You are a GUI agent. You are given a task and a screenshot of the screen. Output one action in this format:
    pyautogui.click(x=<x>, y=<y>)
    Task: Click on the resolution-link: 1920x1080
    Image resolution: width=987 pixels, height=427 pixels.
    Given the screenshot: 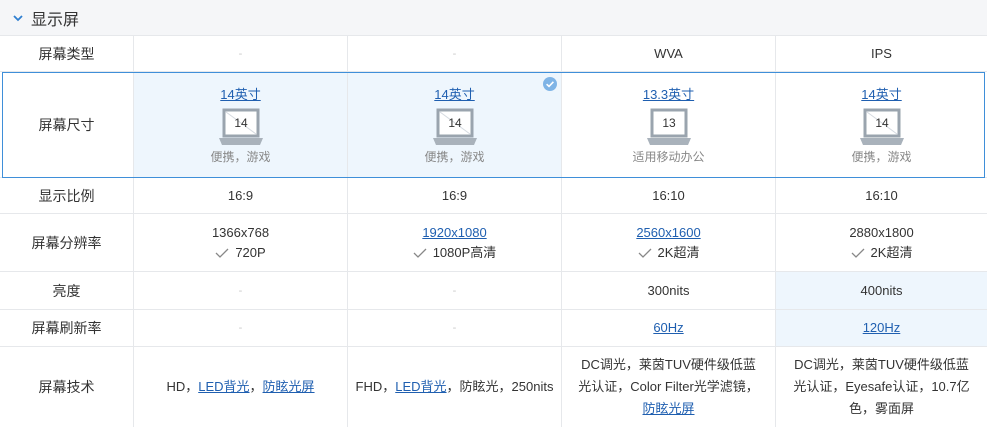 What is the action you would take?
    pyautogui.click(x=454, y=233)
    